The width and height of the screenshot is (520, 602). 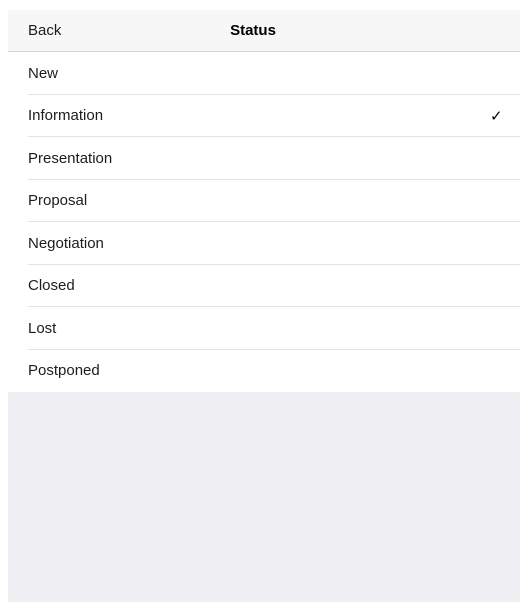 What do you see at coordinates (264, 286) in the screenshot?
I see `status-option-closed: Closed` at bounding box center [264, 286].